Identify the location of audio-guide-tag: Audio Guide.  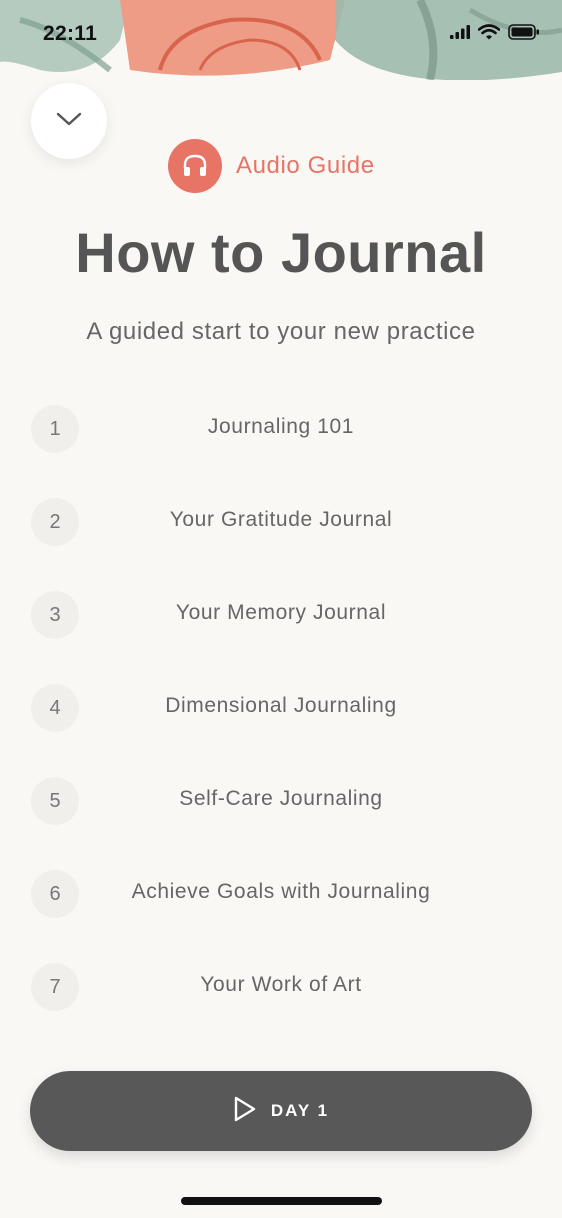
(271, 166).